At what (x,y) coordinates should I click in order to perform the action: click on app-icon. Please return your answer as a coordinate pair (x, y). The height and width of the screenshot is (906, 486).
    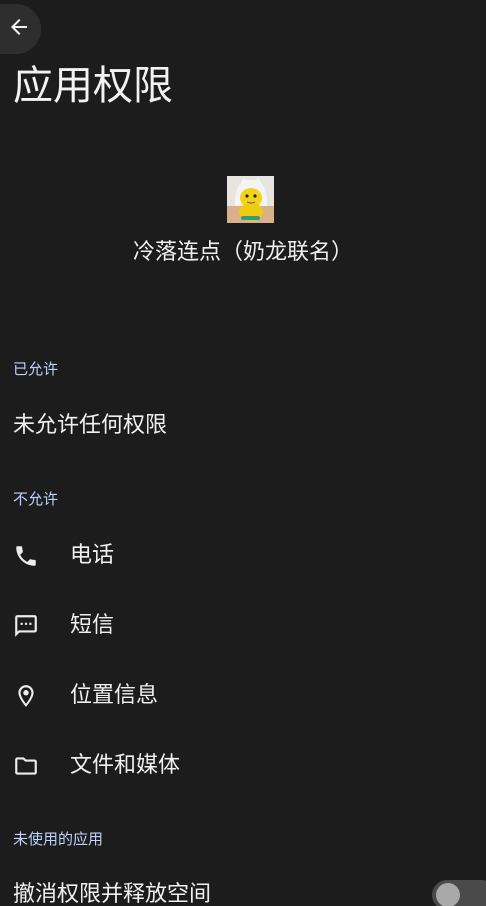
    Looking at the image, I should click on (250, 199).